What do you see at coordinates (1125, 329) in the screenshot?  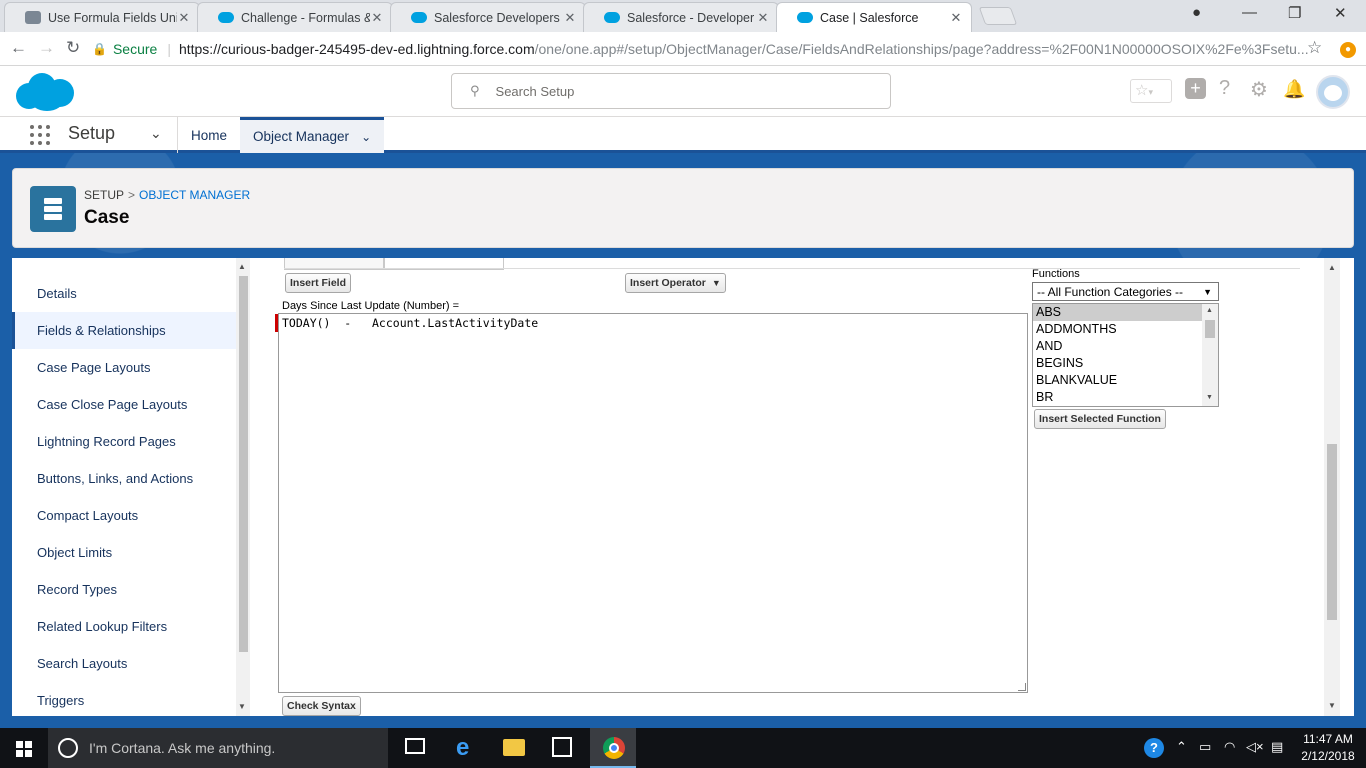 I see `function-item: ADDMONTHS` at bounding box center [1125, 329].